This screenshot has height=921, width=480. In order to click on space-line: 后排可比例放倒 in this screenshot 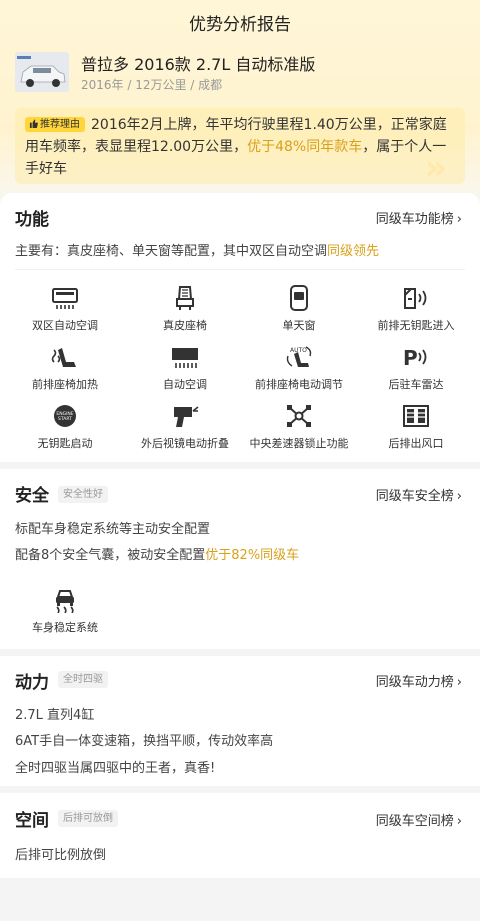, I will do `click(61, 855)`.